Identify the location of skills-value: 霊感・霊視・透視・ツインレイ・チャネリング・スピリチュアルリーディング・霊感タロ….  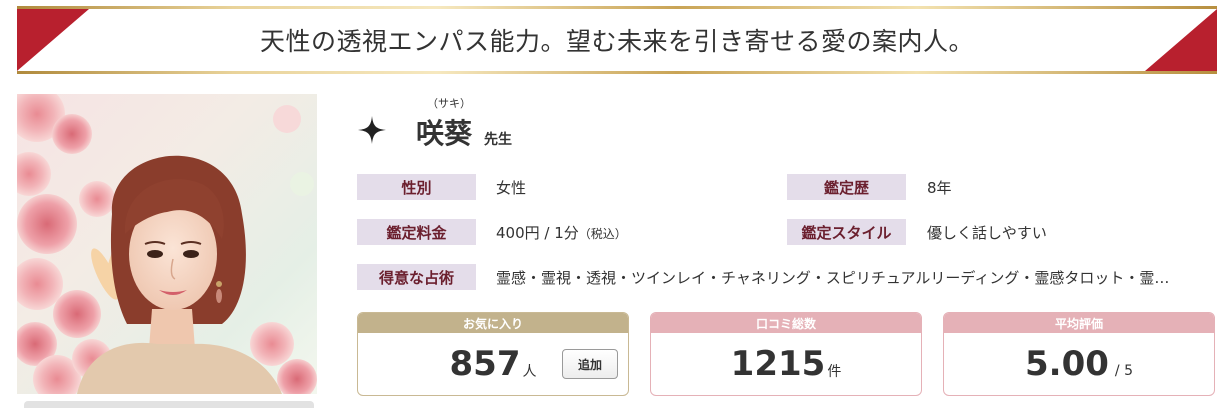
(833, 278).